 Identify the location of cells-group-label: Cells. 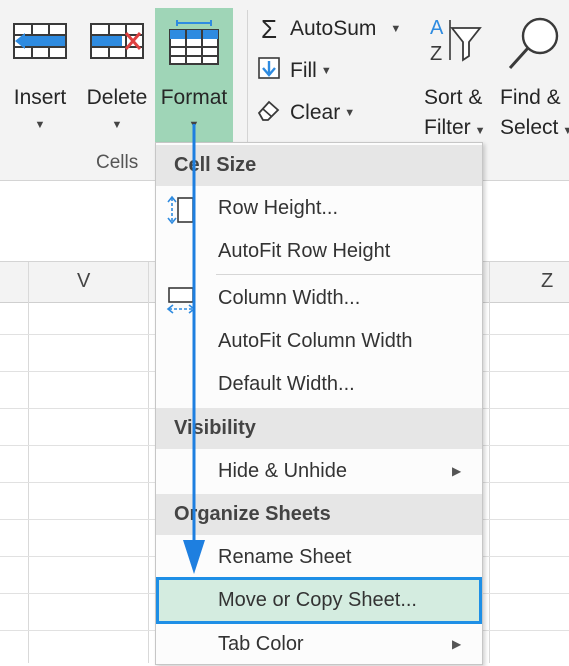
(117, 162).